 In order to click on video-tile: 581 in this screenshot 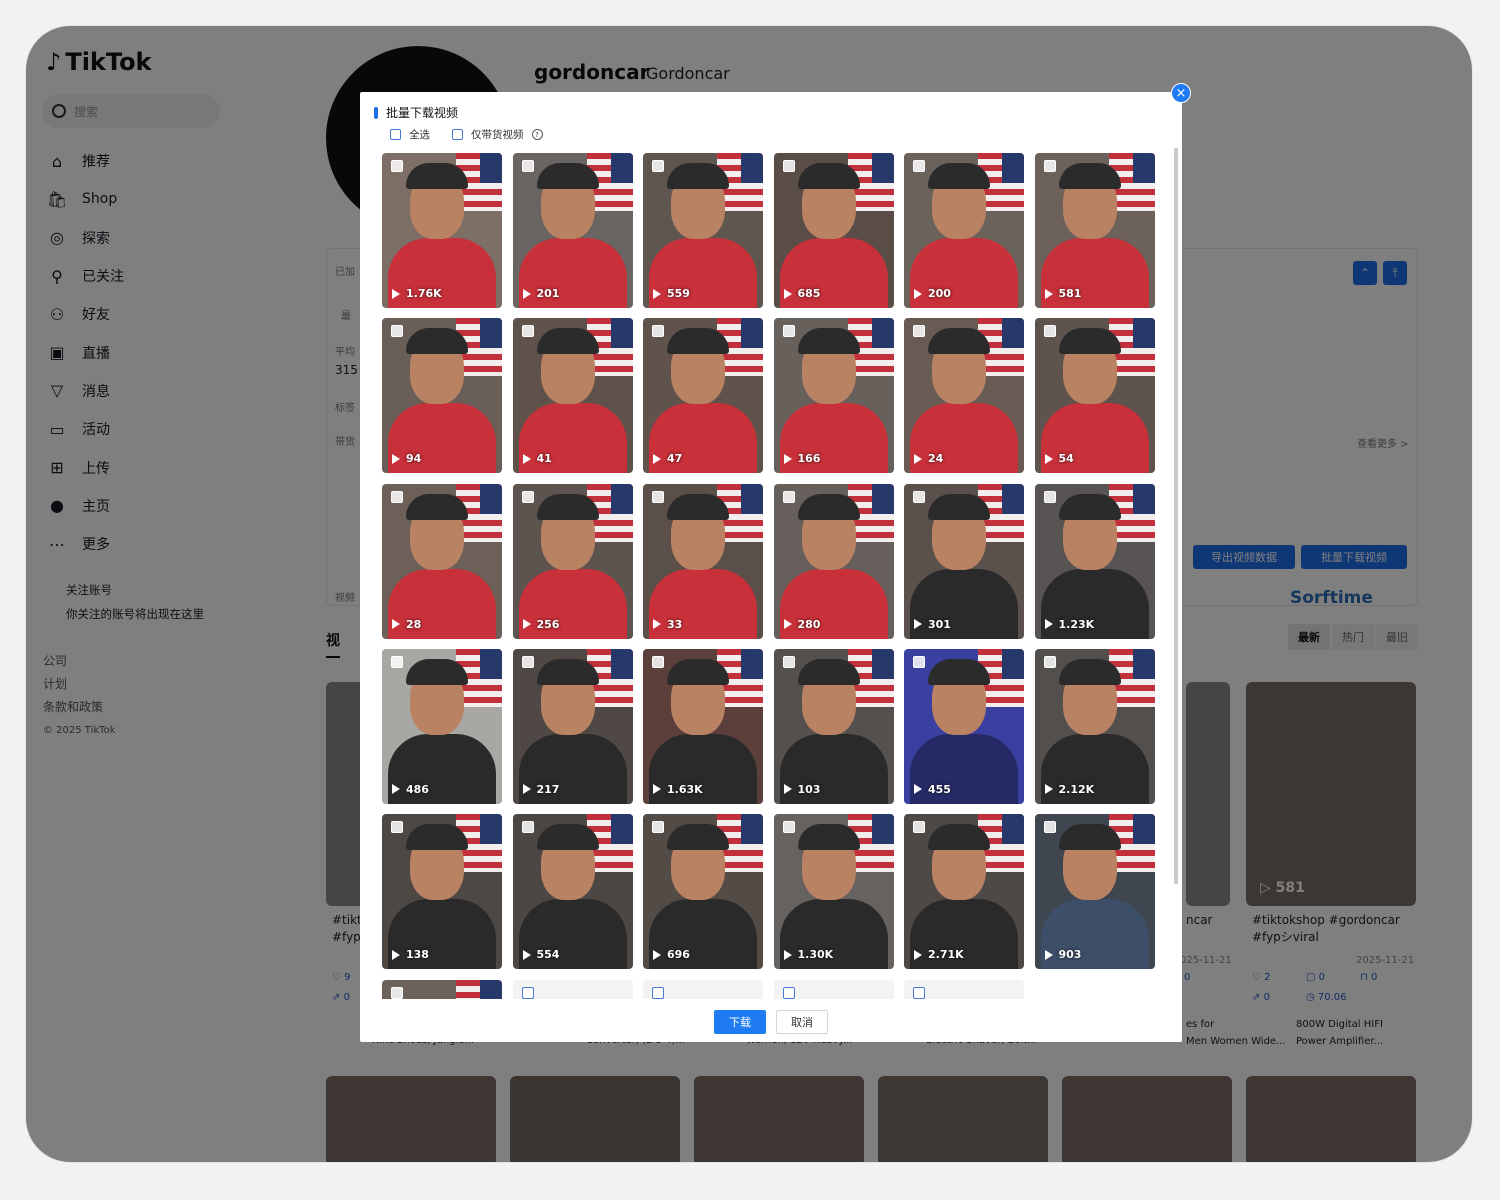, I will do `click(1094, 230)`.